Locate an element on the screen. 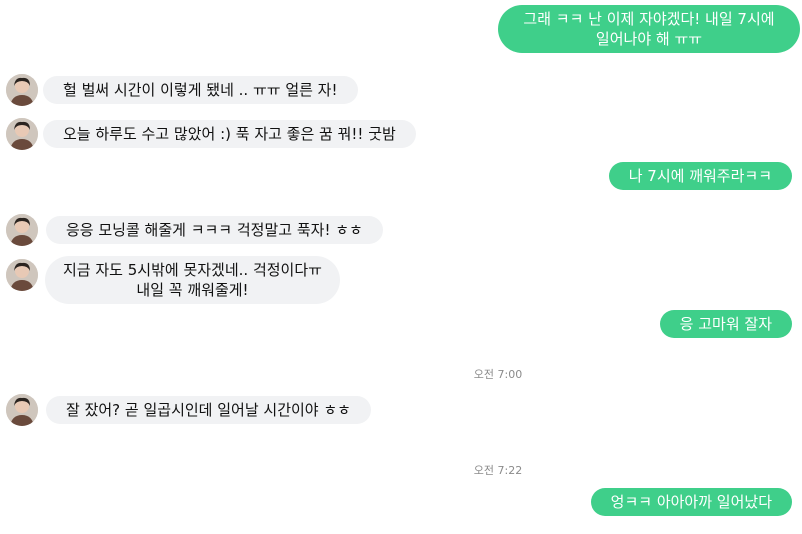 The height and width of the screenshot is (534, 802). outgoing-message-bubble: 그래 ㅋㅋ 난 이제 자야겠다! 내일 7시에 일어나야 해 ㅠㅠ is located at coordinates (649, 29).